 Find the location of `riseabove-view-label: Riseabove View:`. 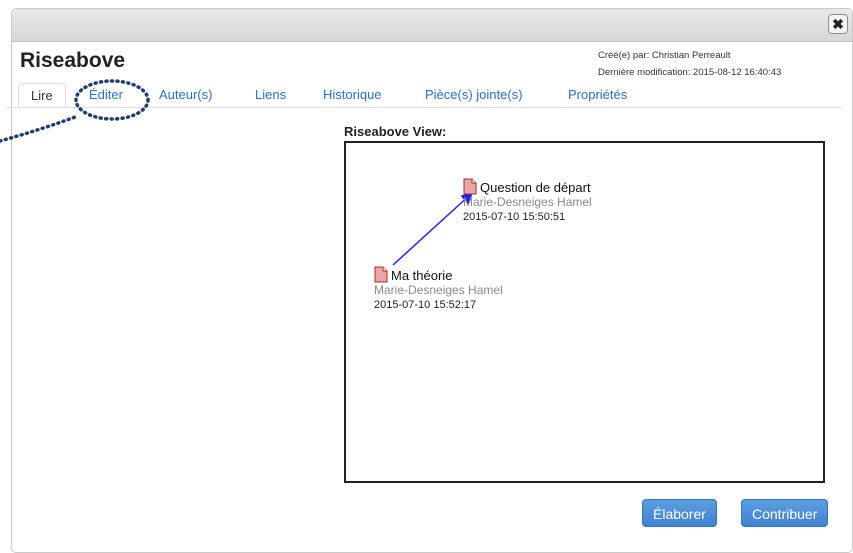

riseabove-view-label: Riseabove View: is located at coordinates (395, 131).